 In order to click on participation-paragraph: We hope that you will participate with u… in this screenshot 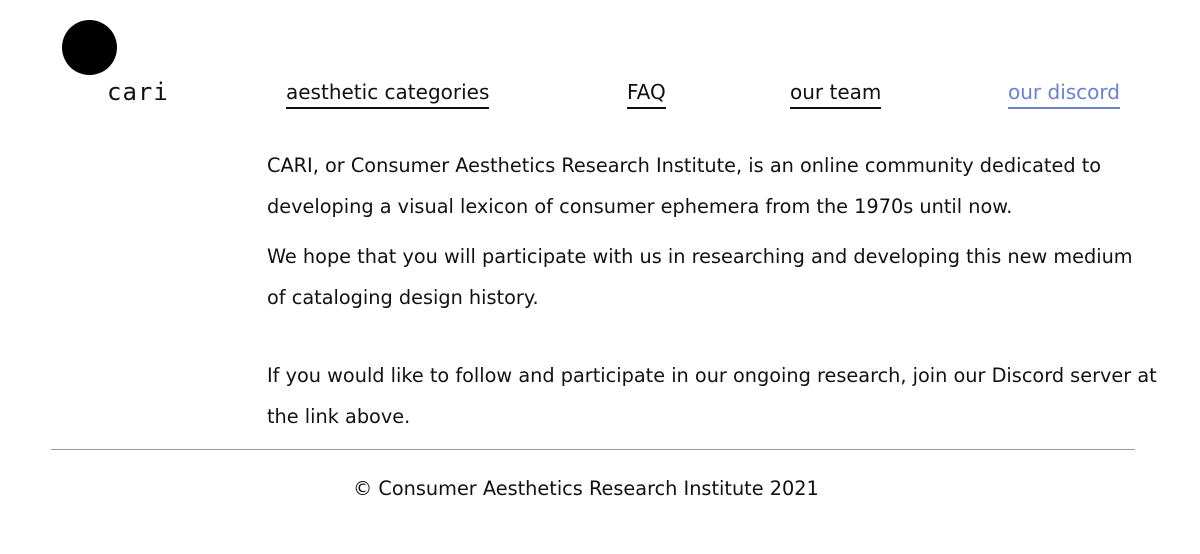, I will do `click(700, 277)`.